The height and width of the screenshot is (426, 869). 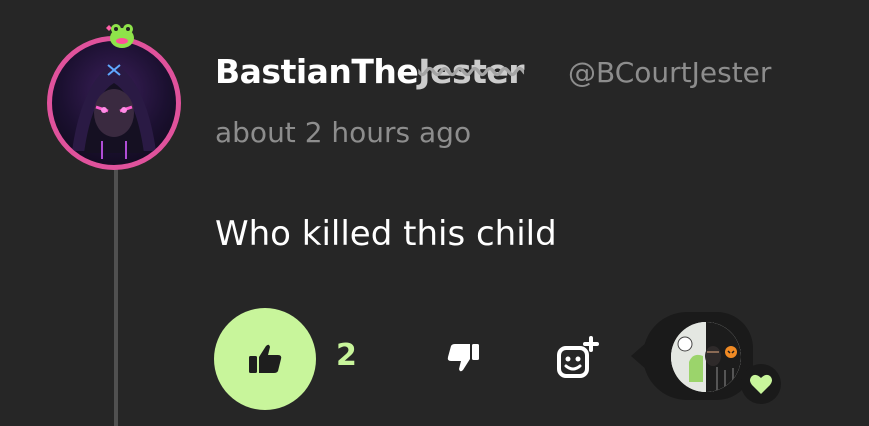 I want to click on frog-badge-icon, so click(x=120, y=36).